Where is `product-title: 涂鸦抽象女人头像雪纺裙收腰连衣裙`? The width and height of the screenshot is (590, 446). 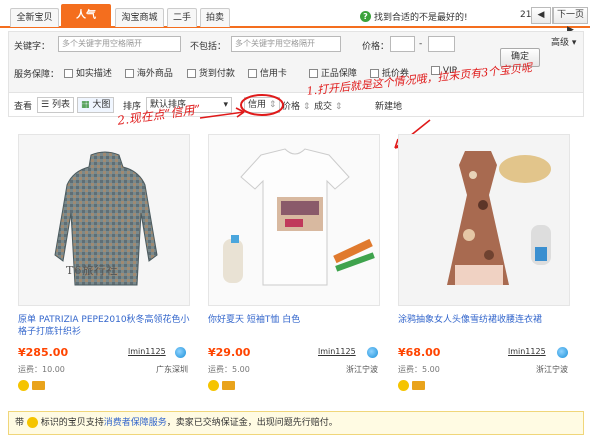 product-title: 涂鸦抽象女人头像雪纺裙收腰连衣裙 is located at coordinates (485, 320).